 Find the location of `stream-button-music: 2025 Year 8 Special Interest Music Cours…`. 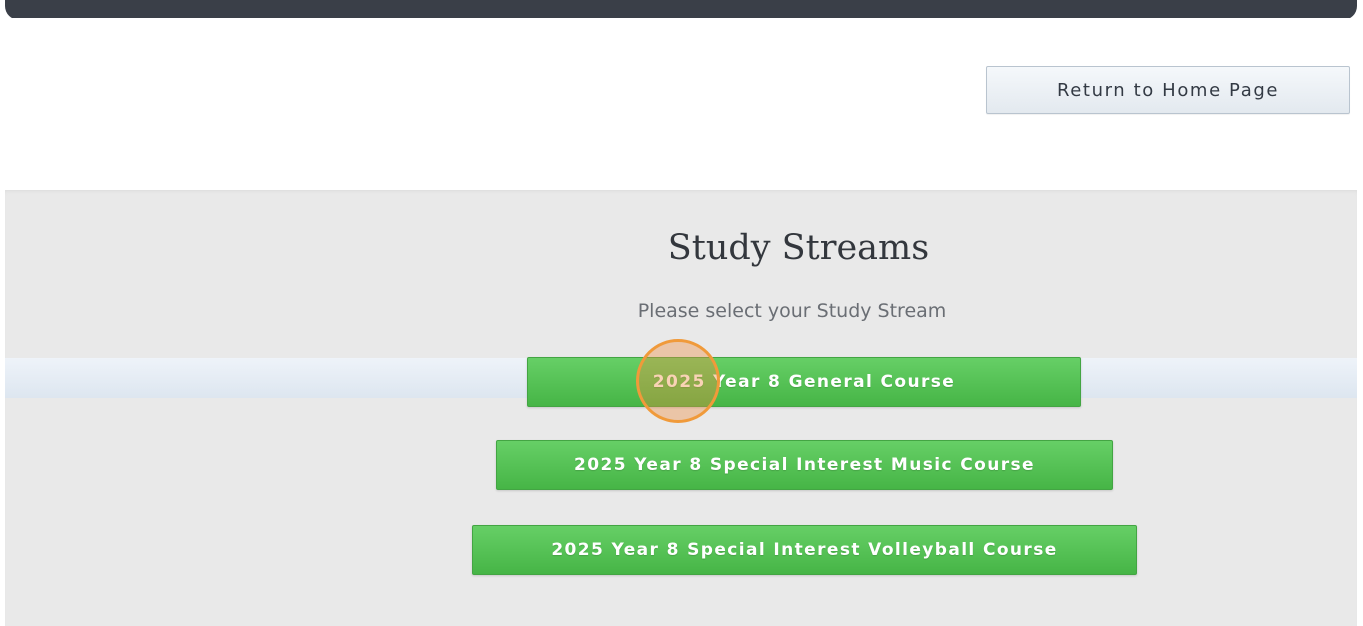

stream-button-music: 2025 Year 8 Special Interest Music Cours… is located at coordinates (804, 465).